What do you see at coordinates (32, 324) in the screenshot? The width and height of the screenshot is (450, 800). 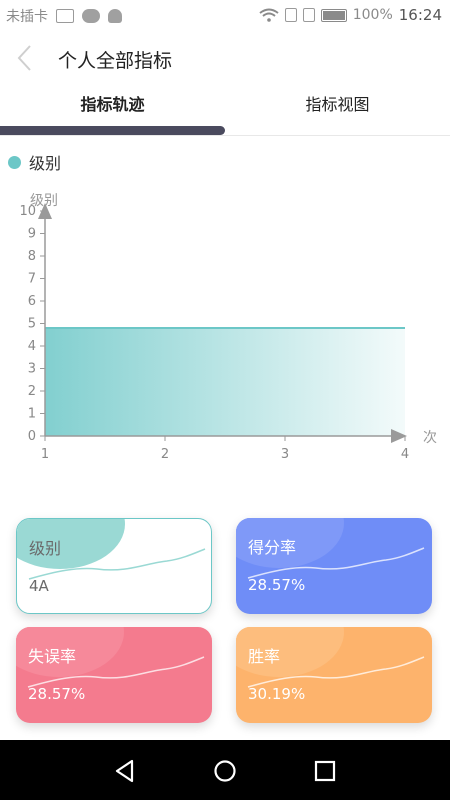 I see `y-tick-label: 5` at bounding box center [32, 324].